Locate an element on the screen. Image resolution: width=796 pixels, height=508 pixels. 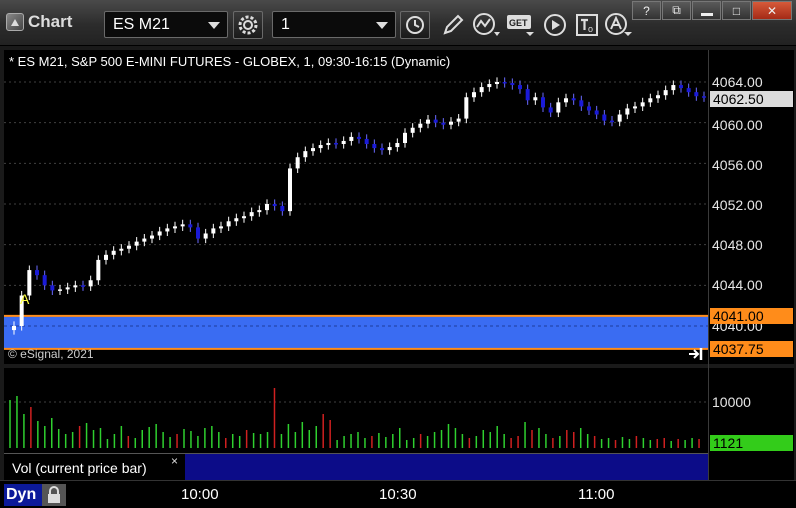
text-tool-button: o is located at coordinates (587, 25).